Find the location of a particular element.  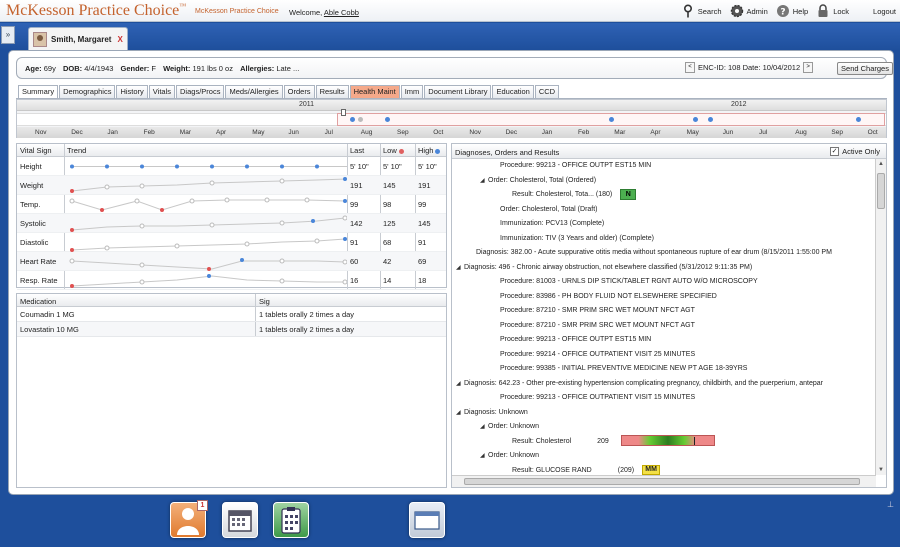

user-link: Able Cobb is located at coordinates (341, 12).